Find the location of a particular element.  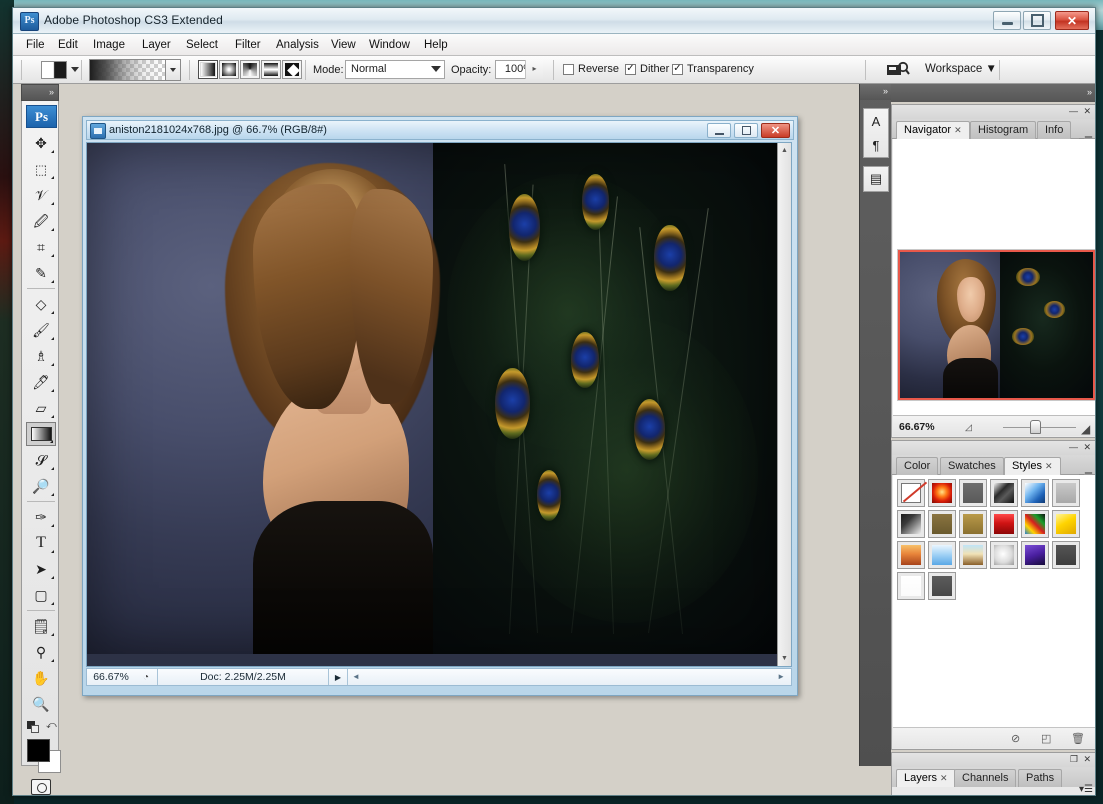

tool-quick-selection: 🖉 is located at coordinates (41, 221).